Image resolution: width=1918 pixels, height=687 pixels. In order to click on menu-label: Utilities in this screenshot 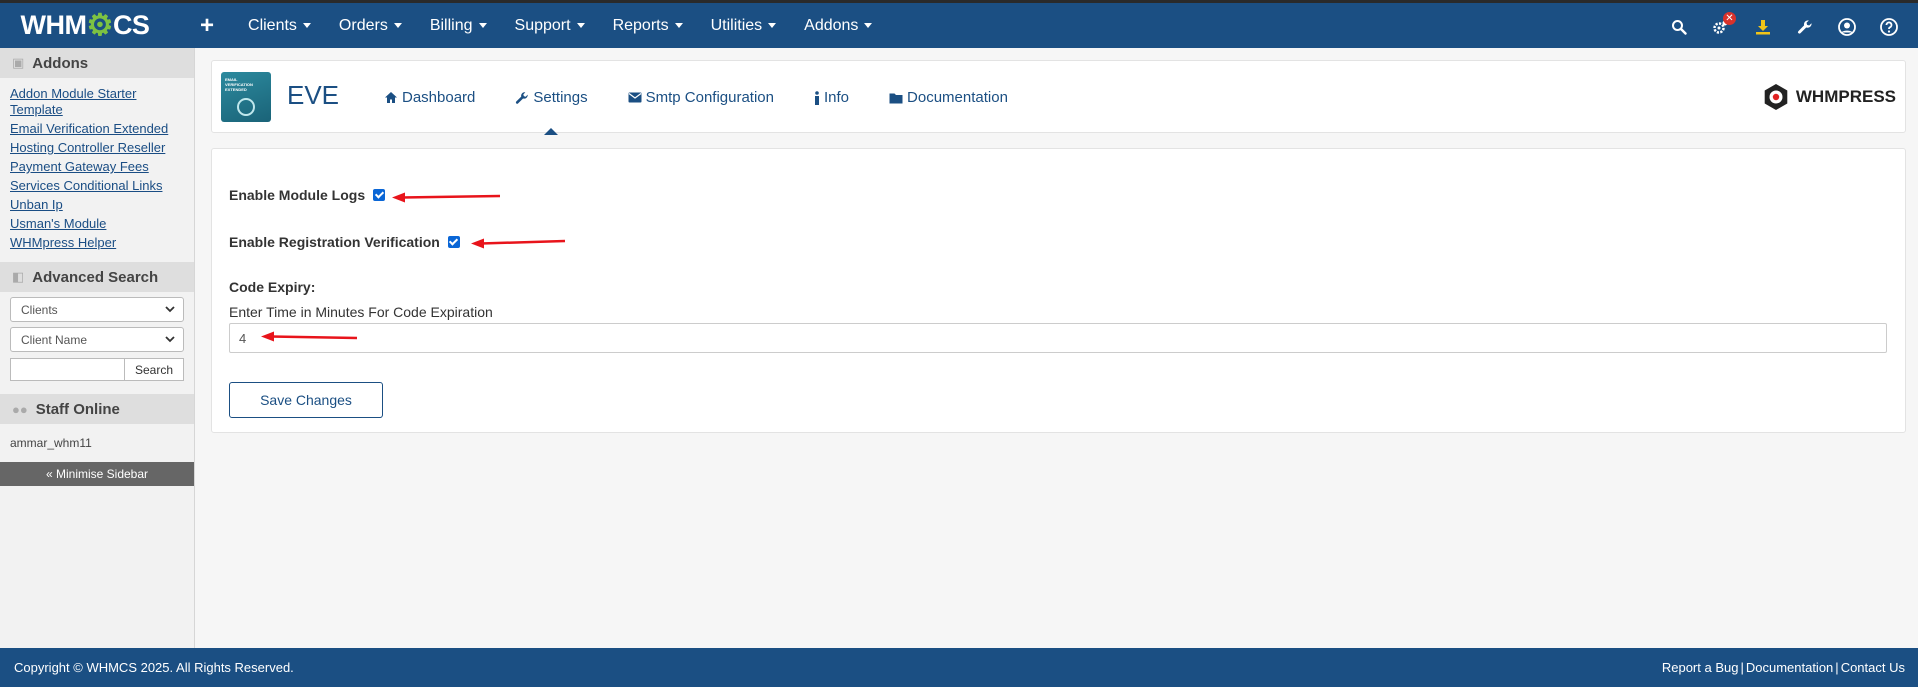, I will do `click(736, 25)`.